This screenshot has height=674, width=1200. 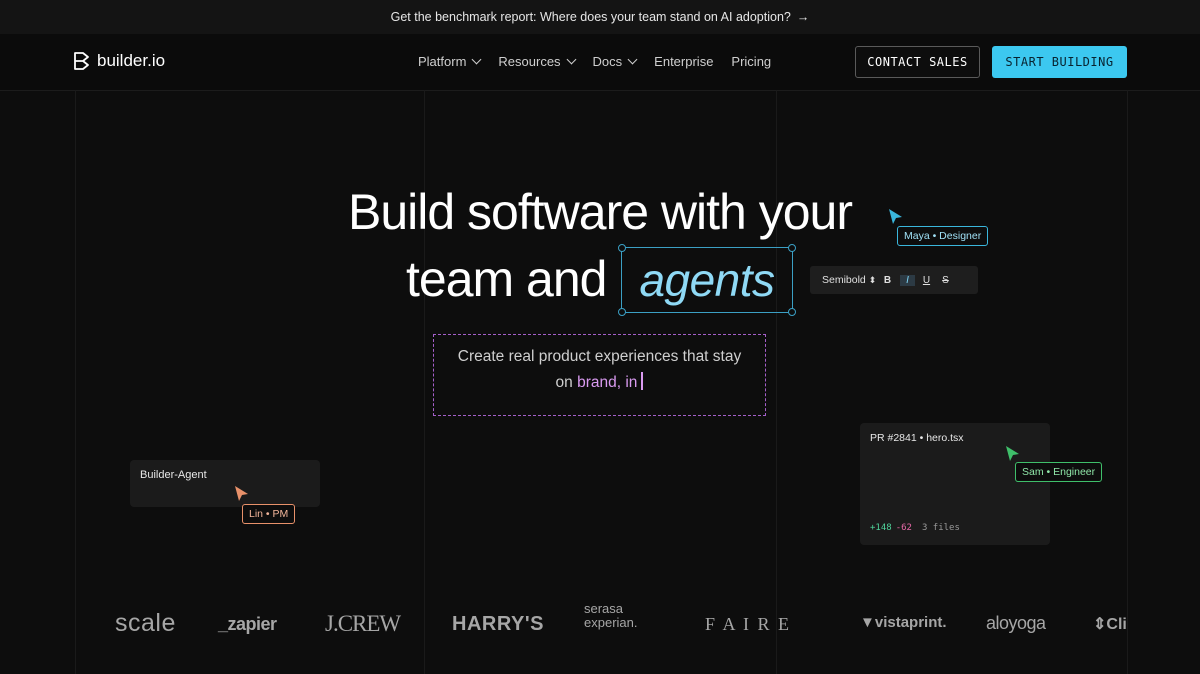 What do you see at coordinates (926, 280) in the screenshot?
I see `underline-button: U` at bounding box center [926, 280].